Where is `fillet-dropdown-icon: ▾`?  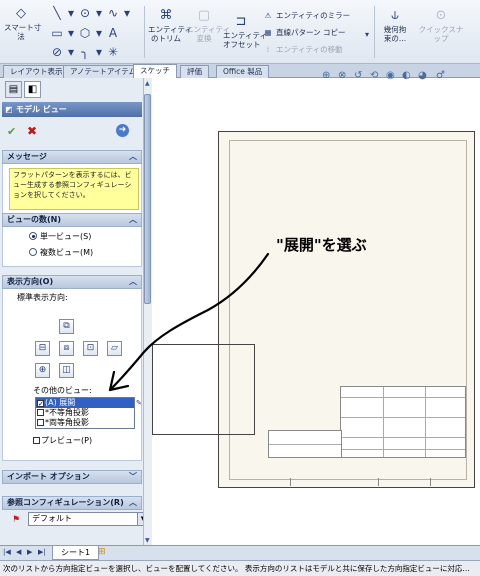
fillet-dropdown-icon: ▾ is located at coordinates (99, 52).